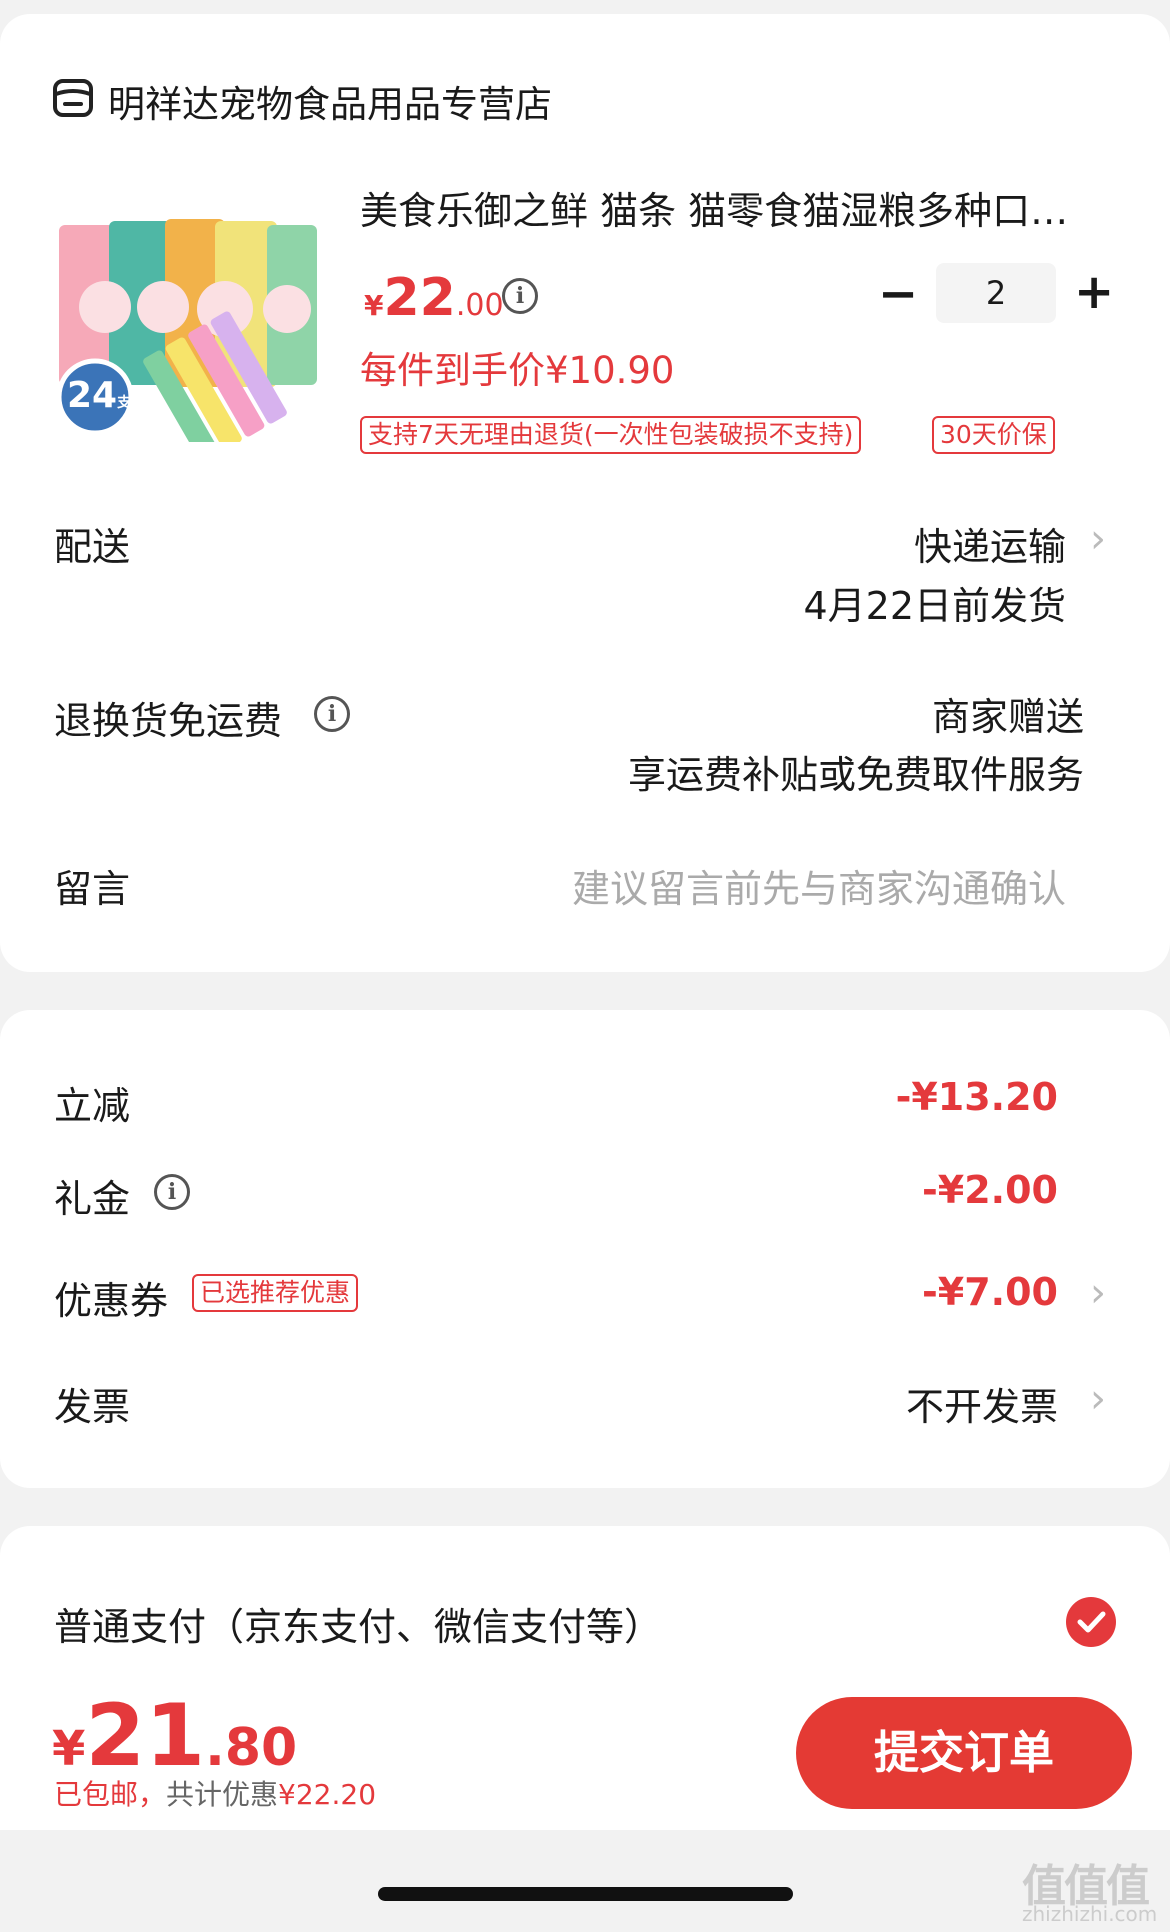 The image size is (1170, 1932). What do you see at coordinates (92, 889) in the screenshot?
I see `message-label: 留言` at bounding box center [92, 889].